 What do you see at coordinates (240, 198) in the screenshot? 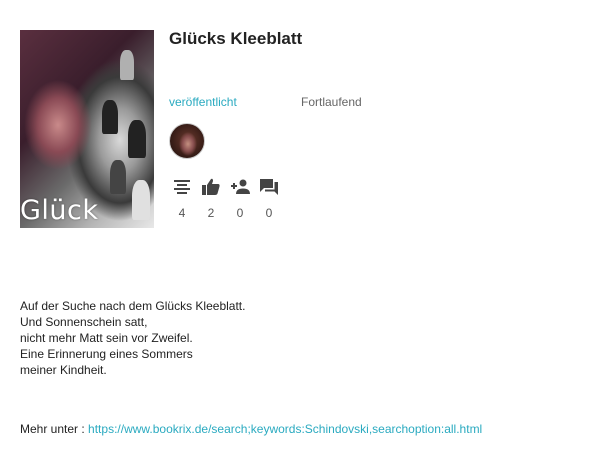
I see `stat-followers: 0` at bounding box center [240, 198].